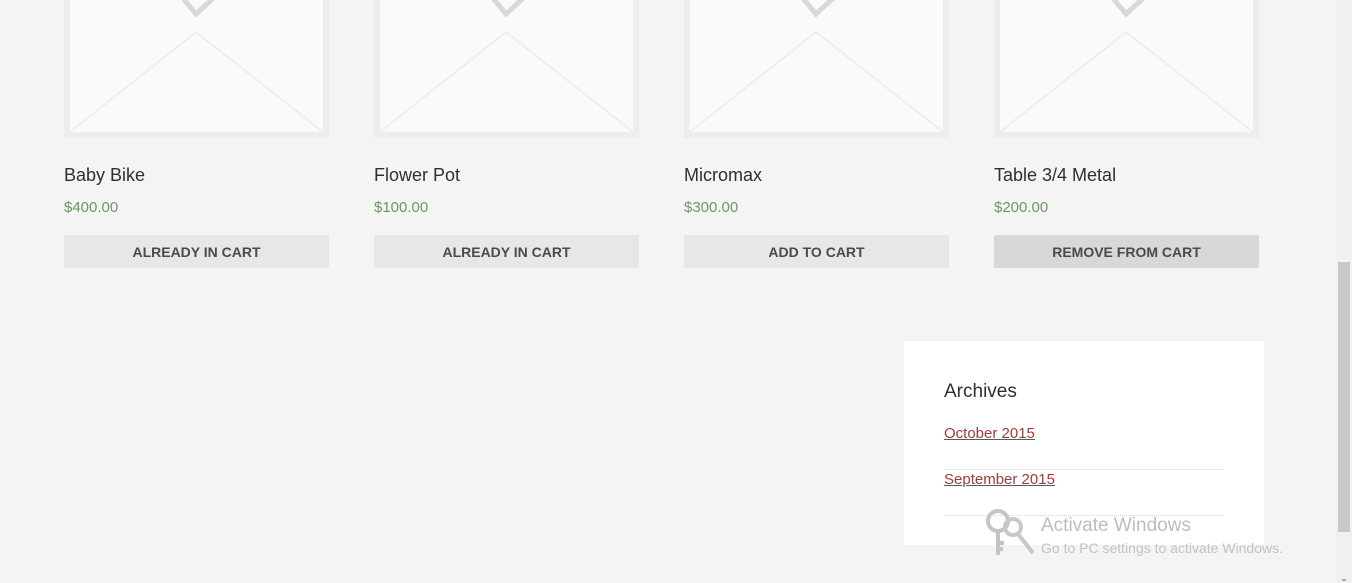 The image size is (1352, 583). What do you see at coordinates (1010, 532) in the screenshot?
I see `keys-icon` at bounding box center [1010, 532].